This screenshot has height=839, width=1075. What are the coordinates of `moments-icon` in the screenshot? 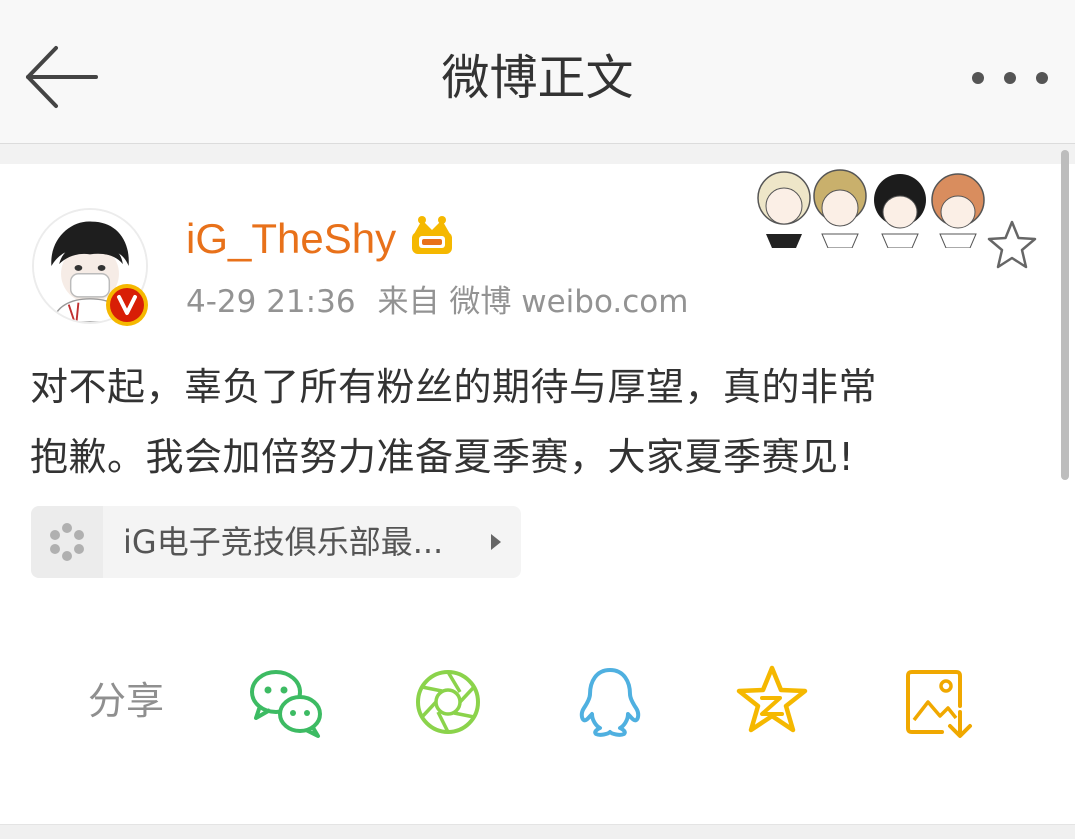 It's located at (448, 702).